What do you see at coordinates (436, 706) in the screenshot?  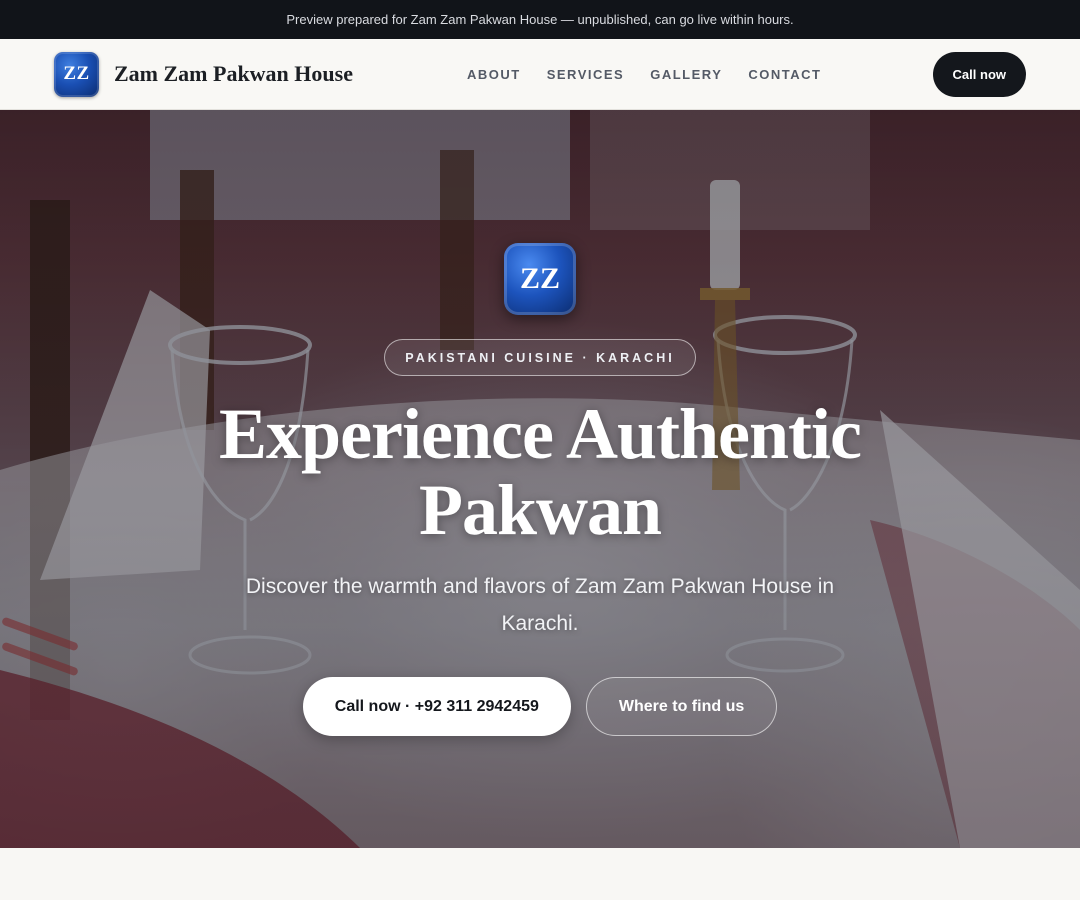 I see `call-now-button: Call now · +92 311 2942459` at bounding box center [436, 706].